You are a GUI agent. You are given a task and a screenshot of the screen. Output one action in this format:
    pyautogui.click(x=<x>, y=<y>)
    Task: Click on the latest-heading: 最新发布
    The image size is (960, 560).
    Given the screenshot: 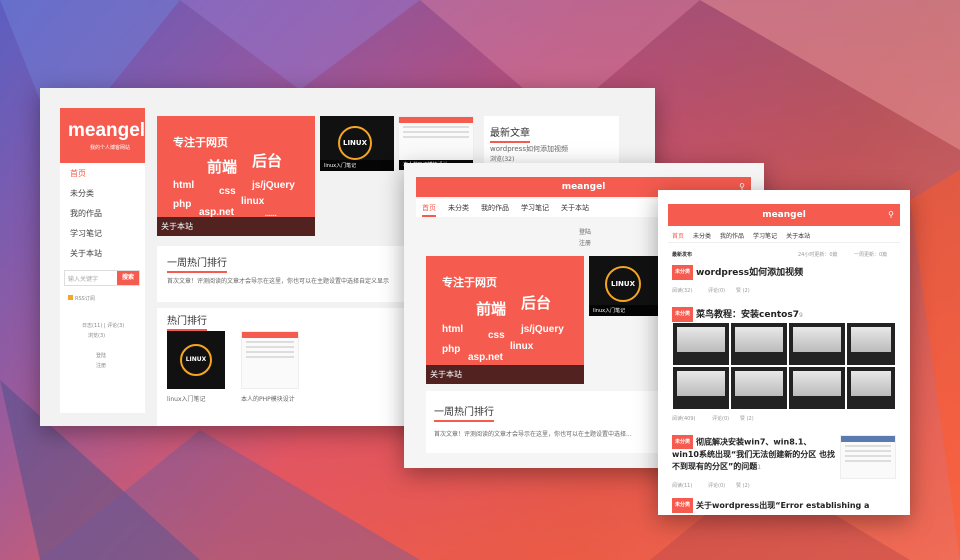 What is the action you would take?
    pyautogui.click(x=682, y=255)
    